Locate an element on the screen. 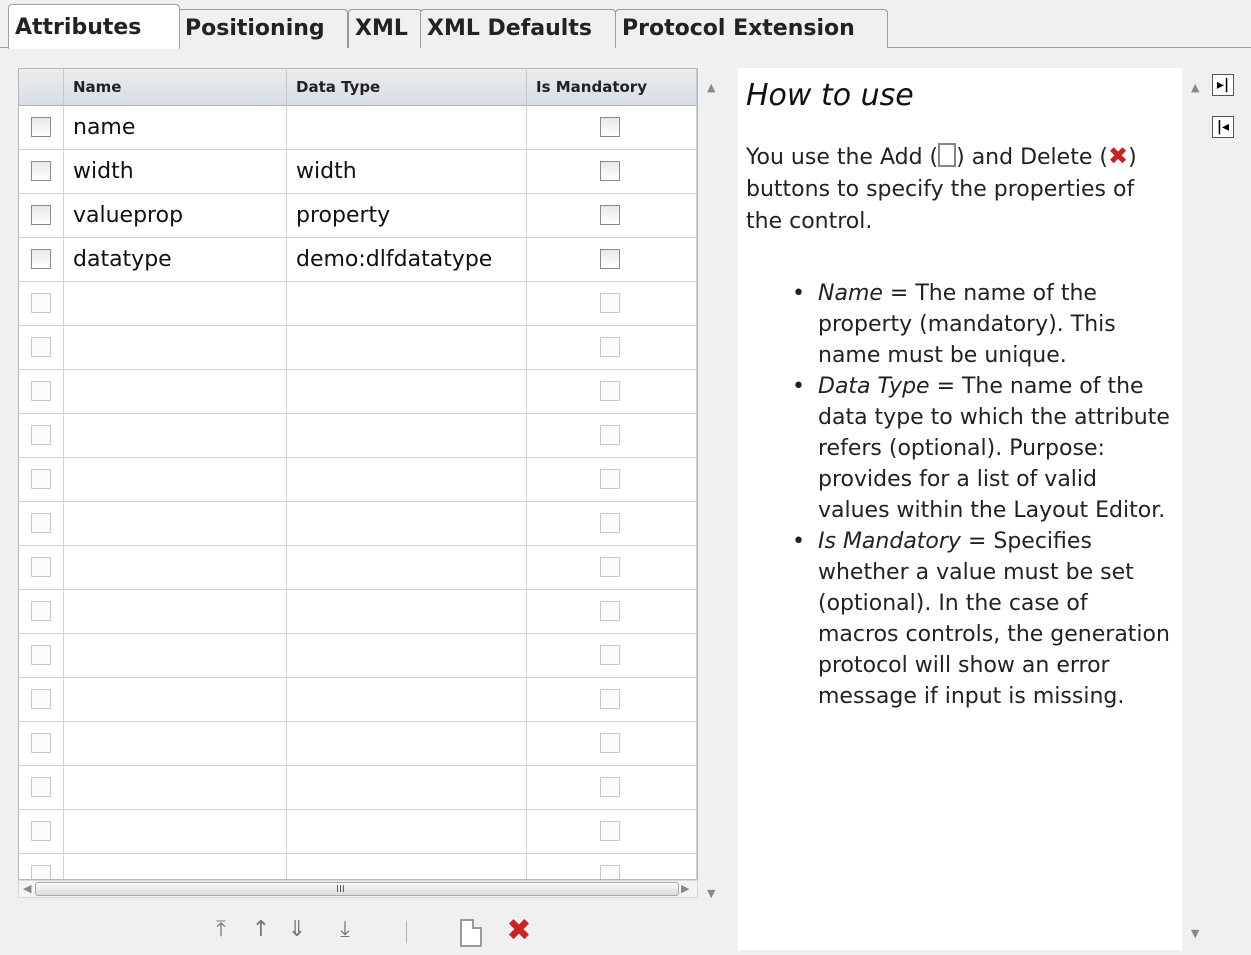 This screenshot has height=955, width=1251. name-cell: datatype is located at coordinates (175, 259).